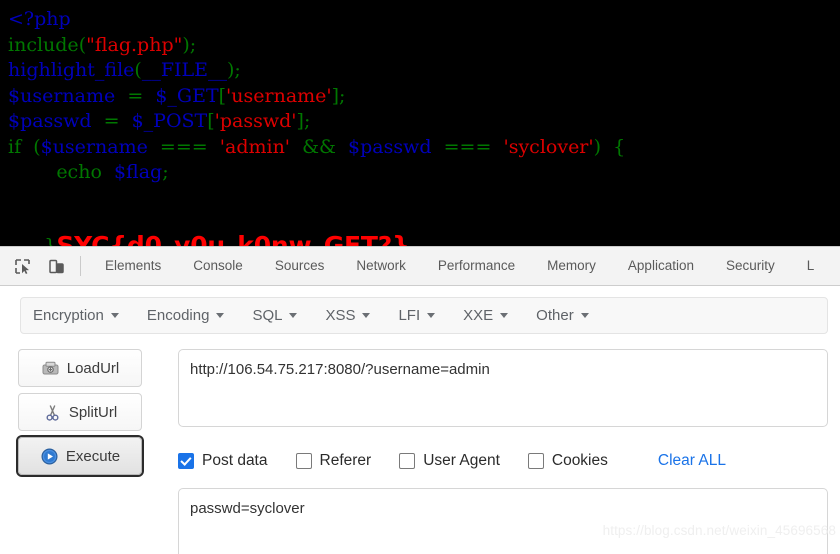 The height and width of the screenshot is (554, 840). What do you see at coordinates (319, 146) in the screenshot?
I see `code-token: &&` at bounding box center [319, 146].